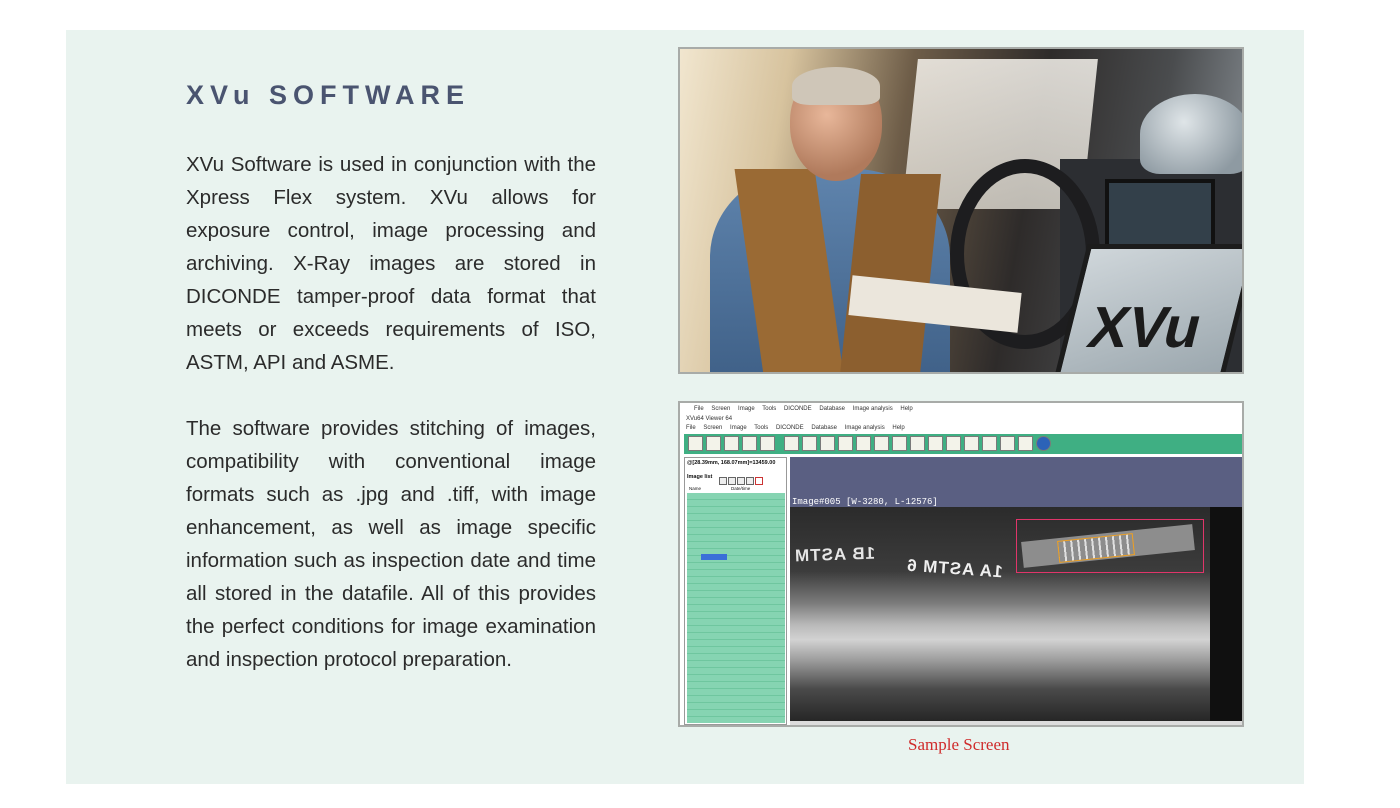  I want to click on image-list-label: Image list, so click(700, 477).